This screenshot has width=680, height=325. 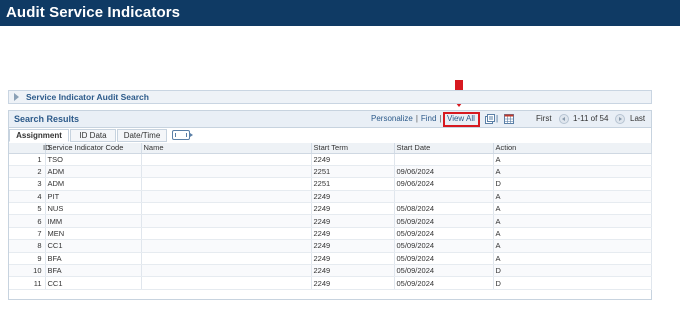 I want to click on cell-start-date: 09/06/2024, so click(x=444, y=172).